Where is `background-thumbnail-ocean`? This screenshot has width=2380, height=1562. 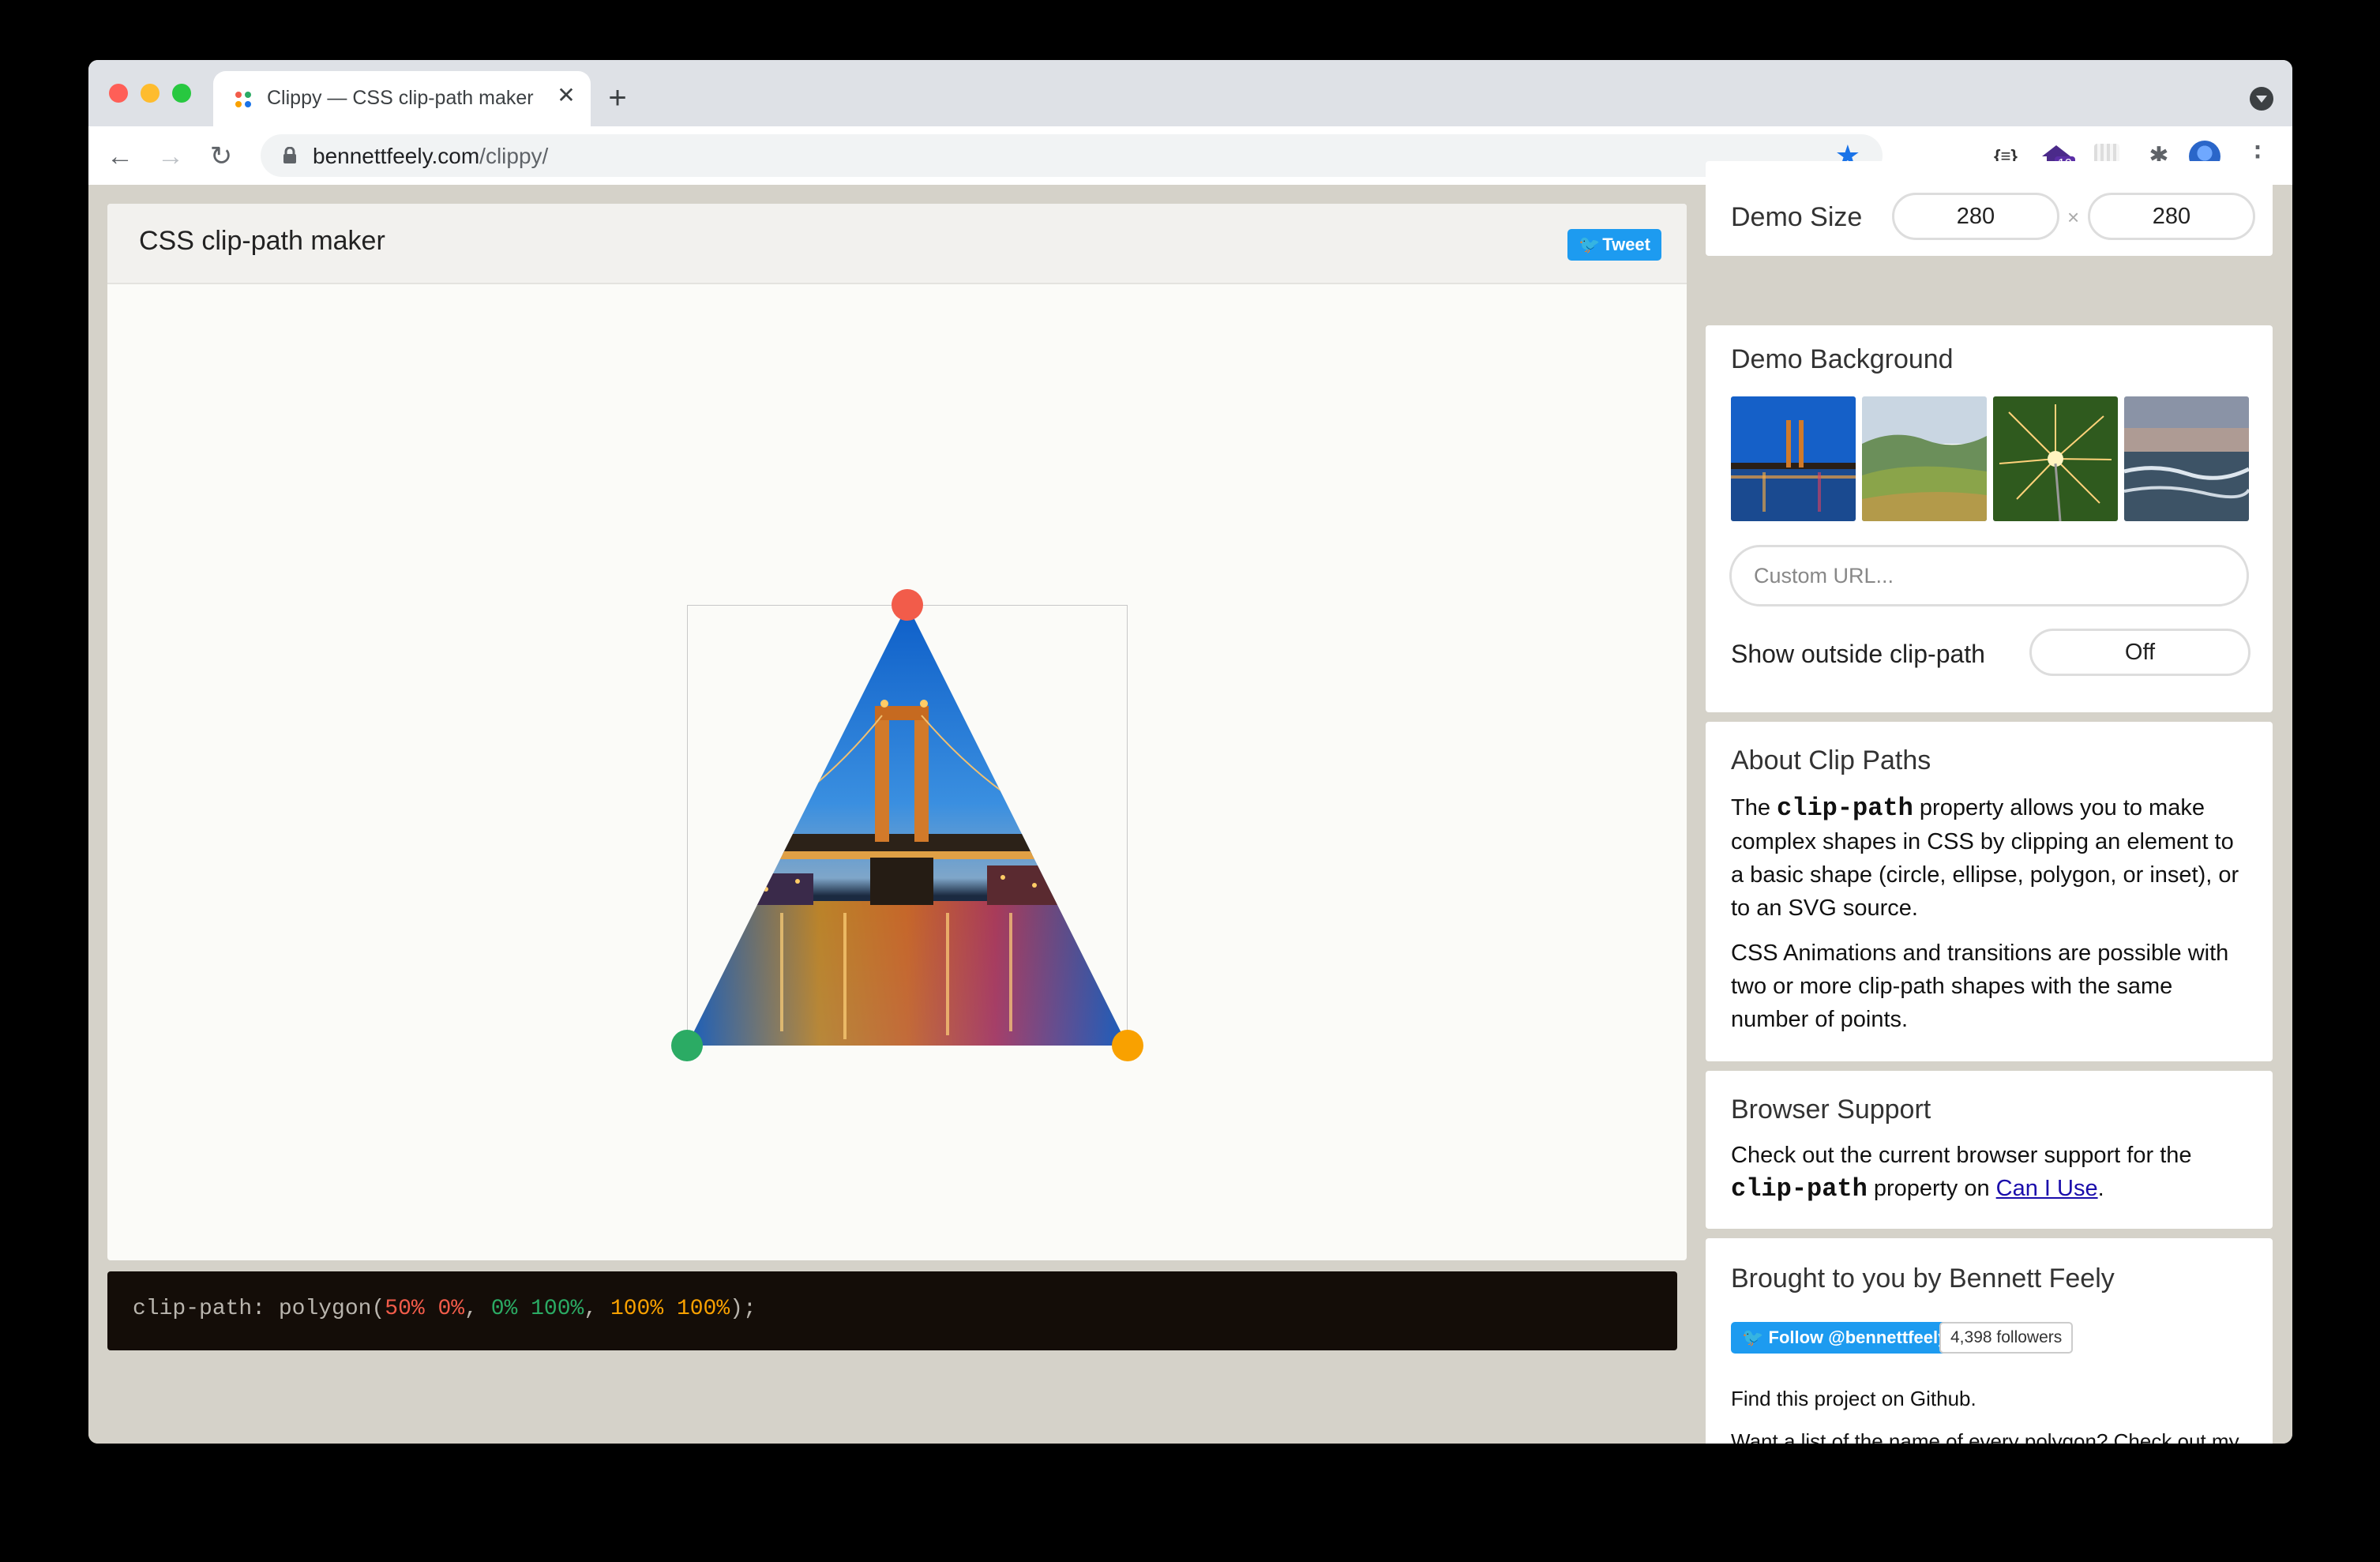 background-thumbnail-ocean is located at coordinates (2186, 458).